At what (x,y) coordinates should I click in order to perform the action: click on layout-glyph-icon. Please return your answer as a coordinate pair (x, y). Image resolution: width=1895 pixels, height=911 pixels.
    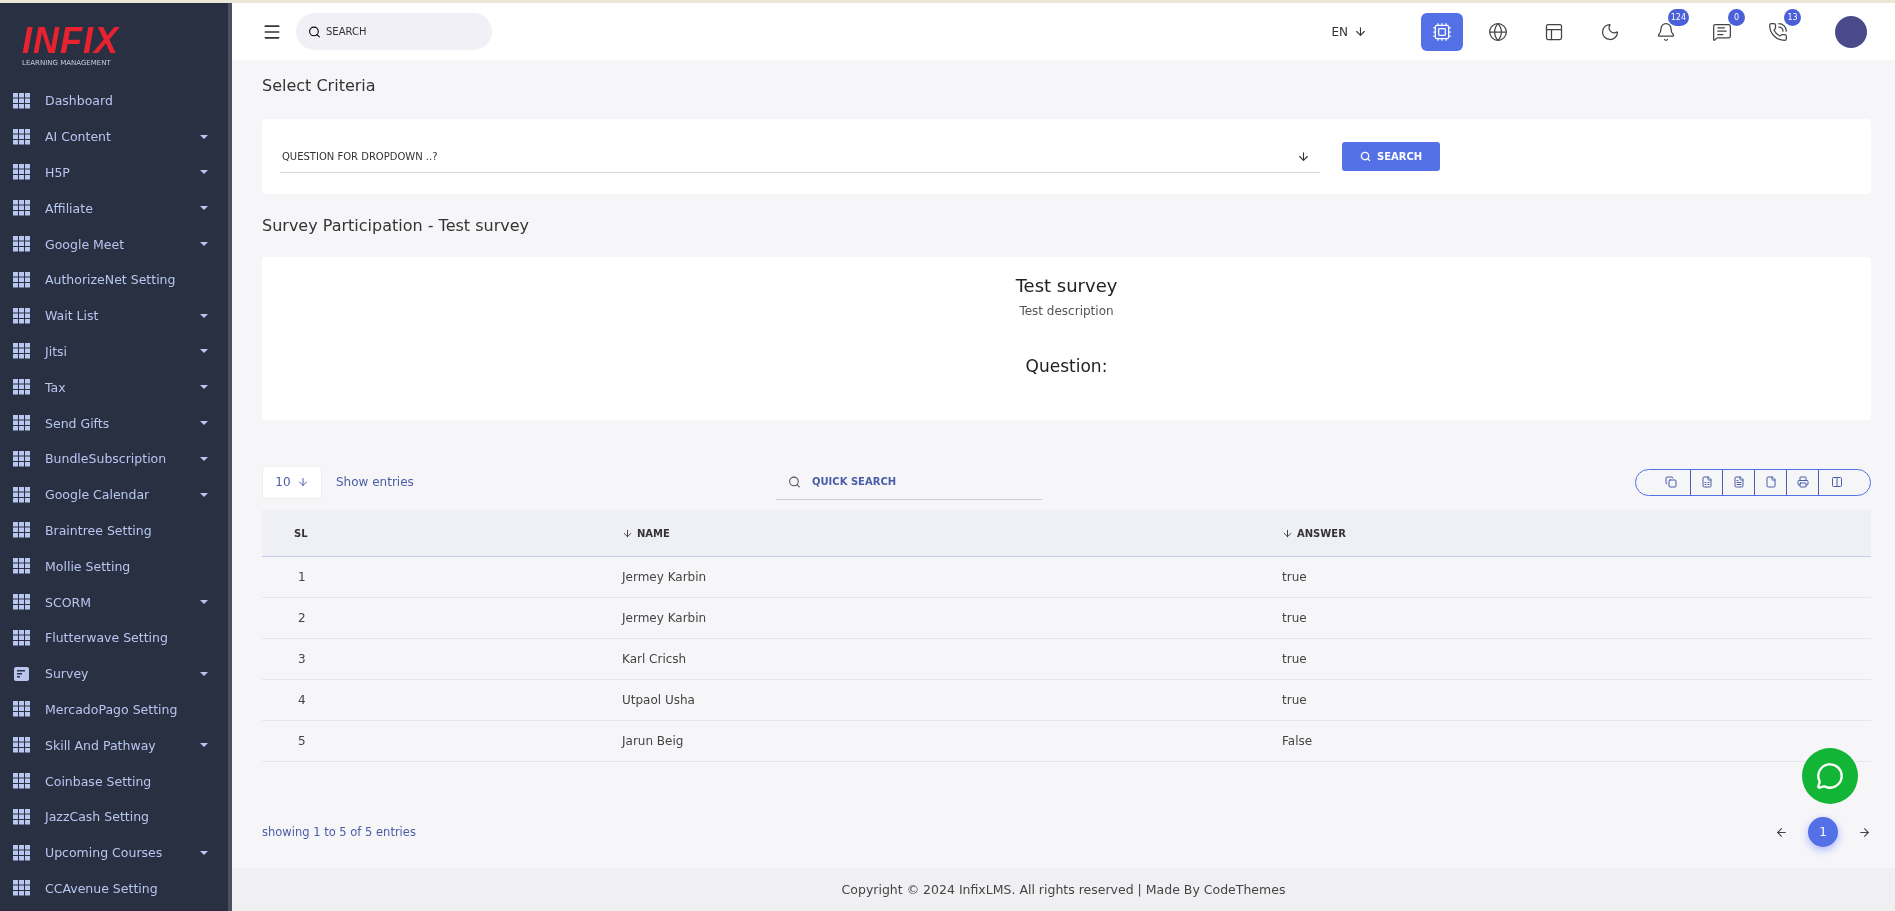
    Looking at the image, I should click on (1554, 31).